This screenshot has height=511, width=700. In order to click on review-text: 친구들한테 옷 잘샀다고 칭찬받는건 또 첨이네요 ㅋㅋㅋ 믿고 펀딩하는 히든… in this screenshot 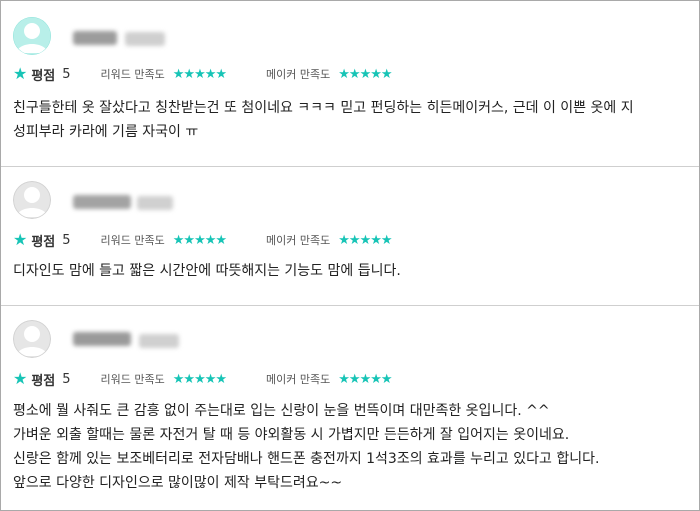, I will do `click(353, 120)`.